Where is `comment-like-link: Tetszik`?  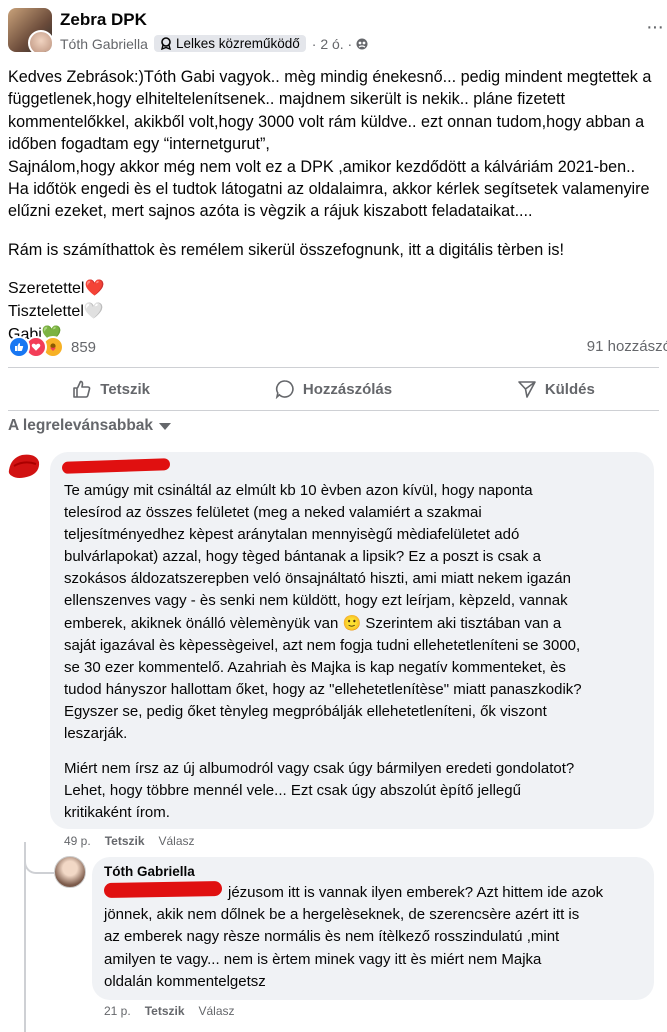 comment-like-link: Tetszik is located at coordinates (125, 841).